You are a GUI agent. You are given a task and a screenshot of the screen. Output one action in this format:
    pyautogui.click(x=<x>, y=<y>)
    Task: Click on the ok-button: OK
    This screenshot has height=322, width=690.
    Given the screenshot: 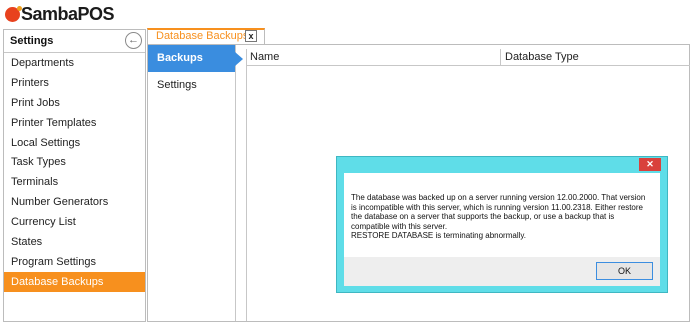 What is the action you would take?
    pyautogui.click(x=624, y=271)
    